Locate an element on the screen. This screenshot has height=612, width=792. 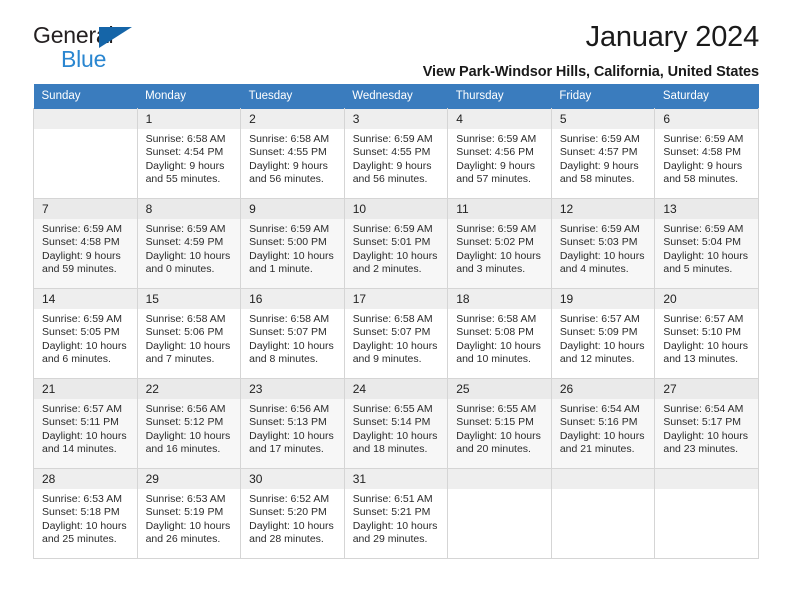
daylight-text-line2: and 58 minutes. is located at coordinates (597, 179).